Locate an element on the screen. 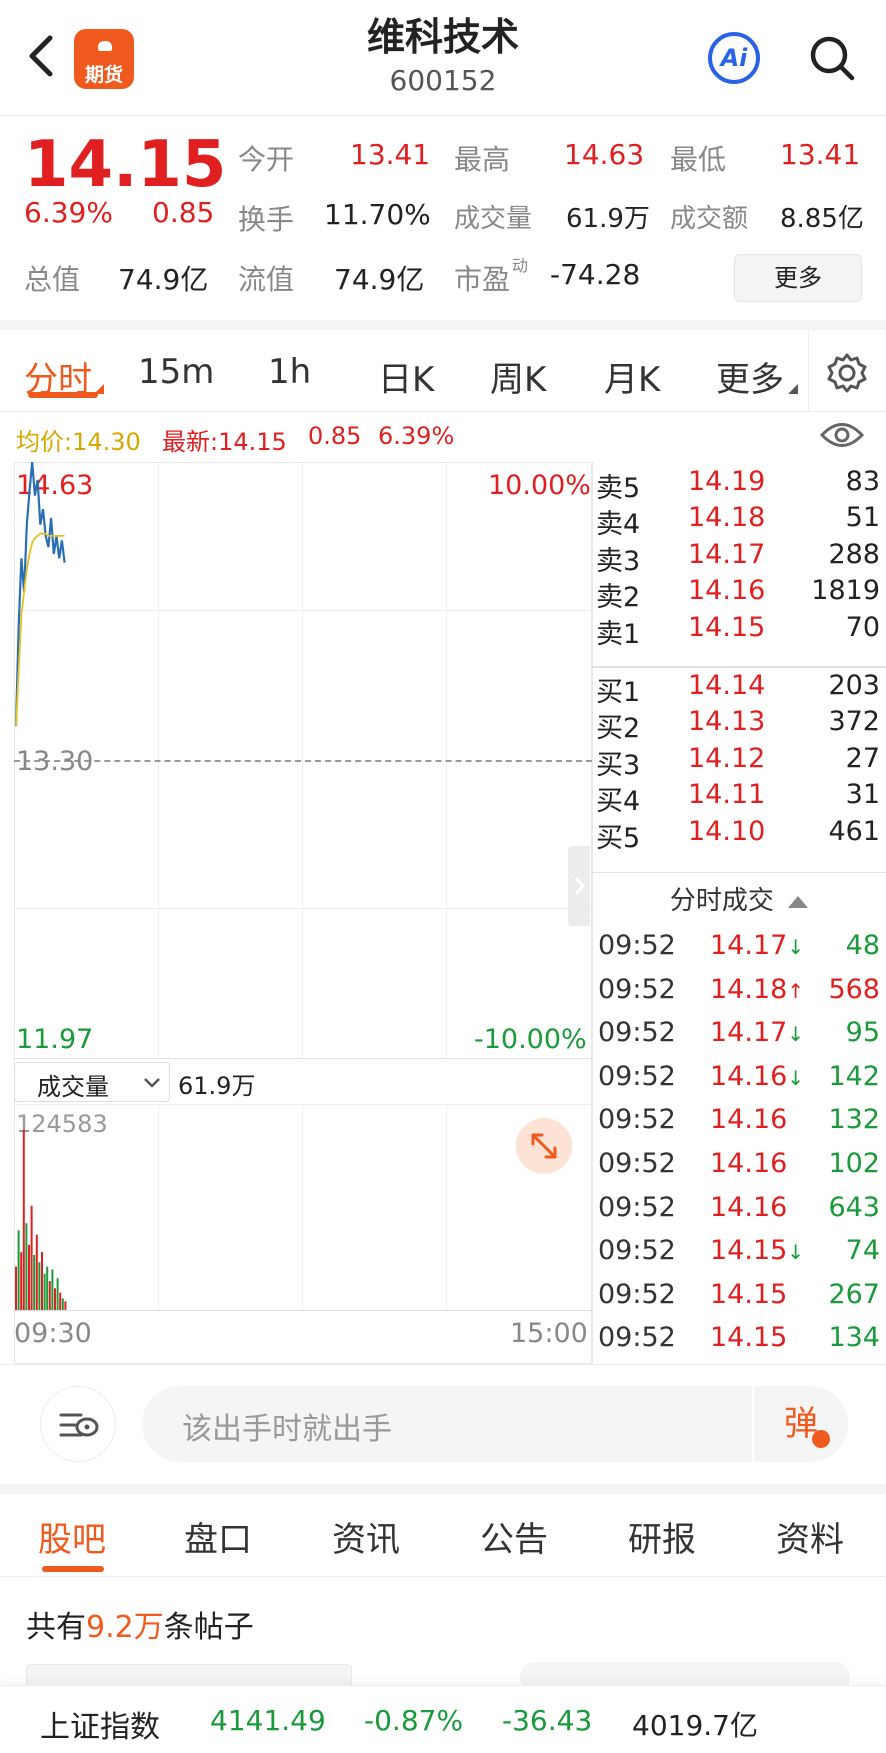  tick-price: 14.15↓ is located at coordinates (757, 1250).